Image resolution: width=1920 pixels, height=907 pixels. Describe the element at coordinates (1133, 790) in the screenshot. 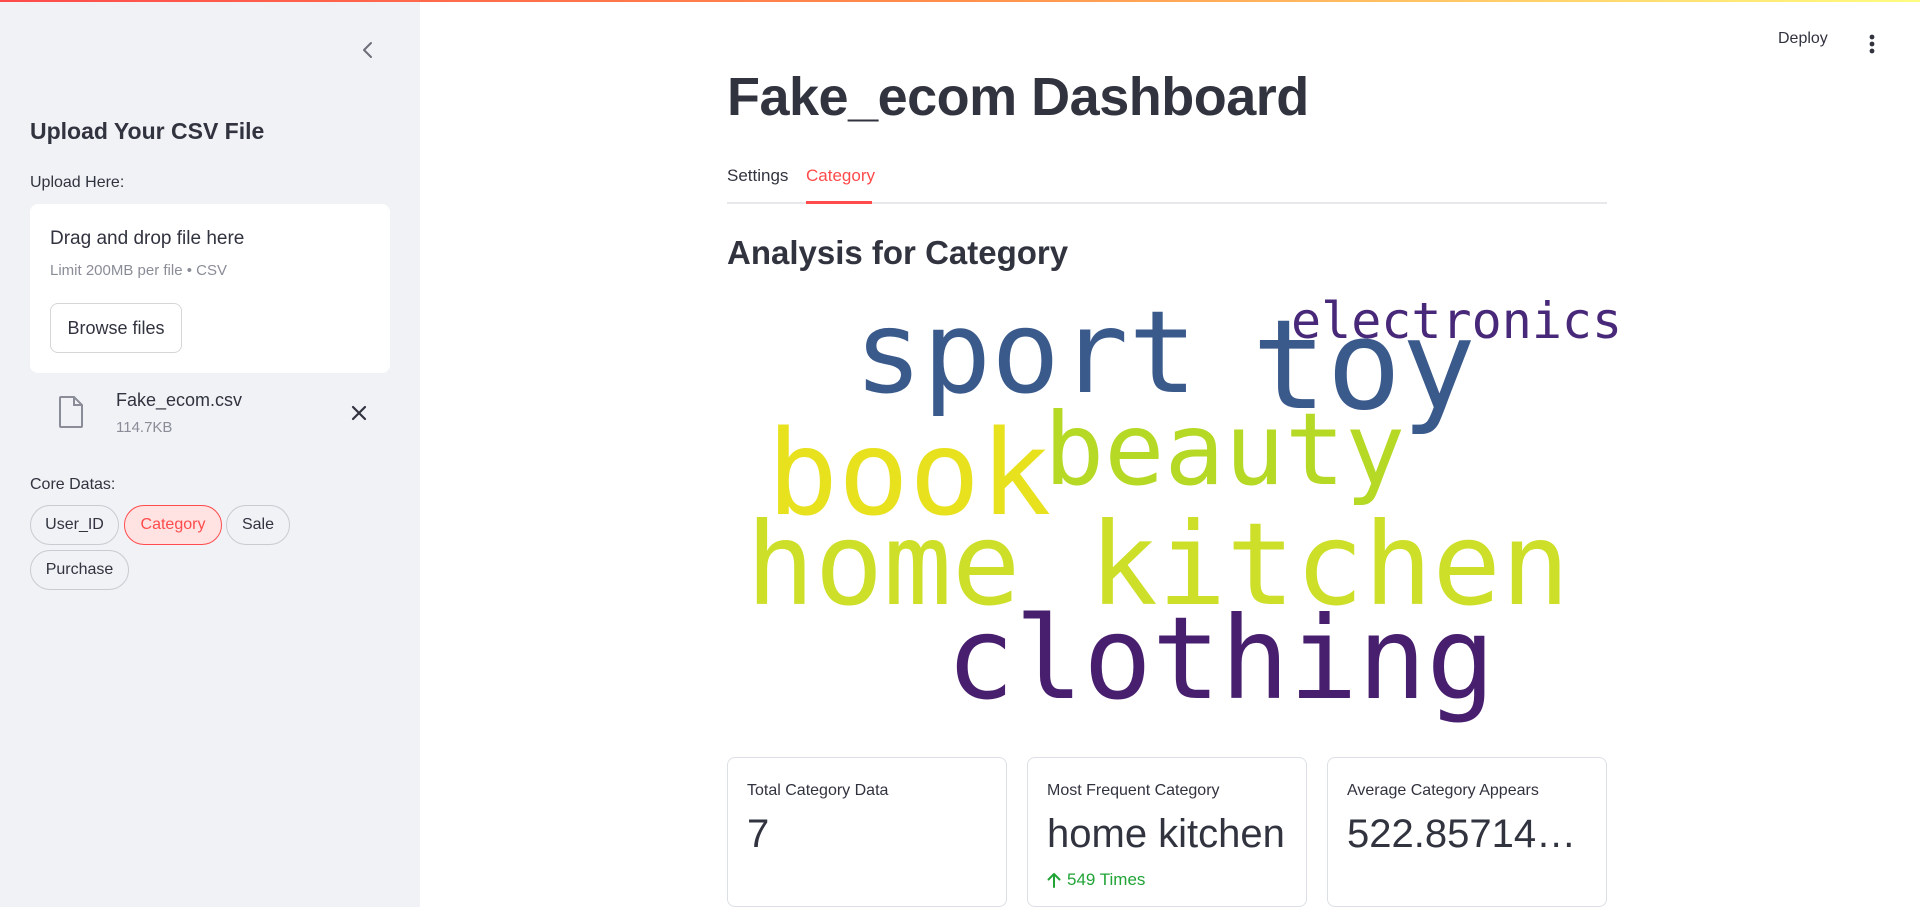

I see `metric-label: Most Frequent Category` at that location.